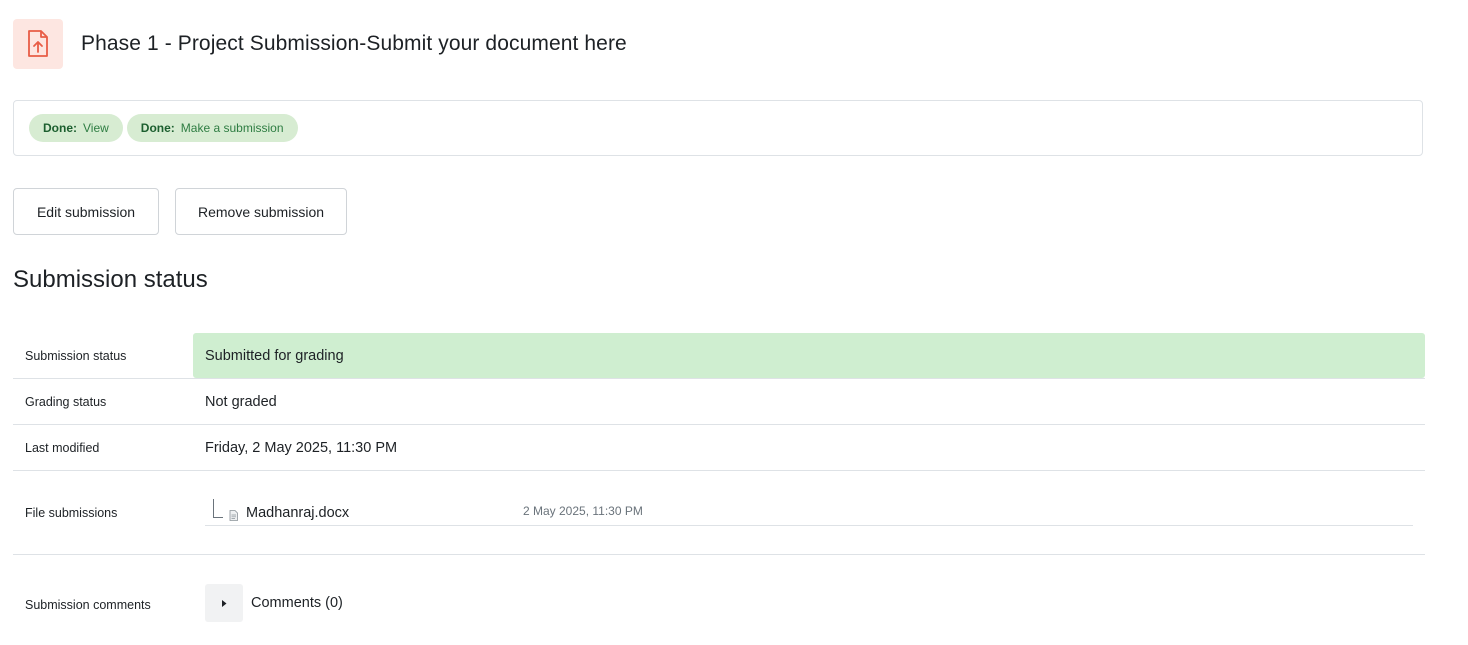 This screenshot has width=1468, height=645. What do you see at coordinates (718, 128) in the screenshot?
I see `activity-completion: Done: View Done: Make a submission` at bounding box center [718, 128].